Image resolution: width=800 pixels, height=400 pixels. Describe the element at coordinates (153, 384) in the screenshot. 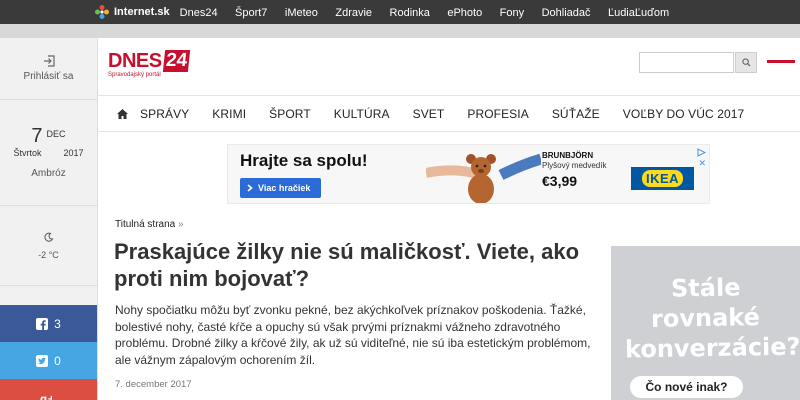

I see `article-date: 7. december 2017` at that location.